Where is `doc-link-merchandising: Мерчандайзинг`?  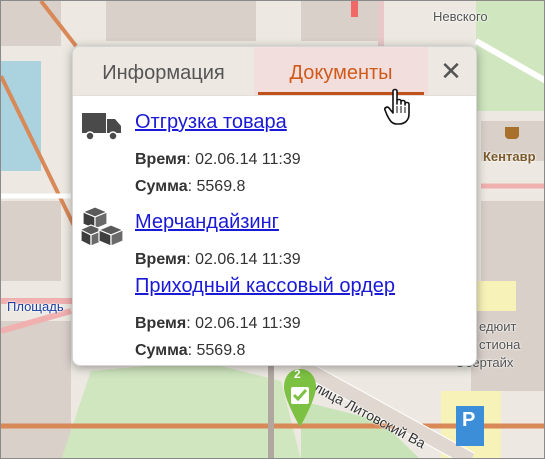
doc-link-merchandising: Мерчандайзинг is located at coordinates (207, 222).